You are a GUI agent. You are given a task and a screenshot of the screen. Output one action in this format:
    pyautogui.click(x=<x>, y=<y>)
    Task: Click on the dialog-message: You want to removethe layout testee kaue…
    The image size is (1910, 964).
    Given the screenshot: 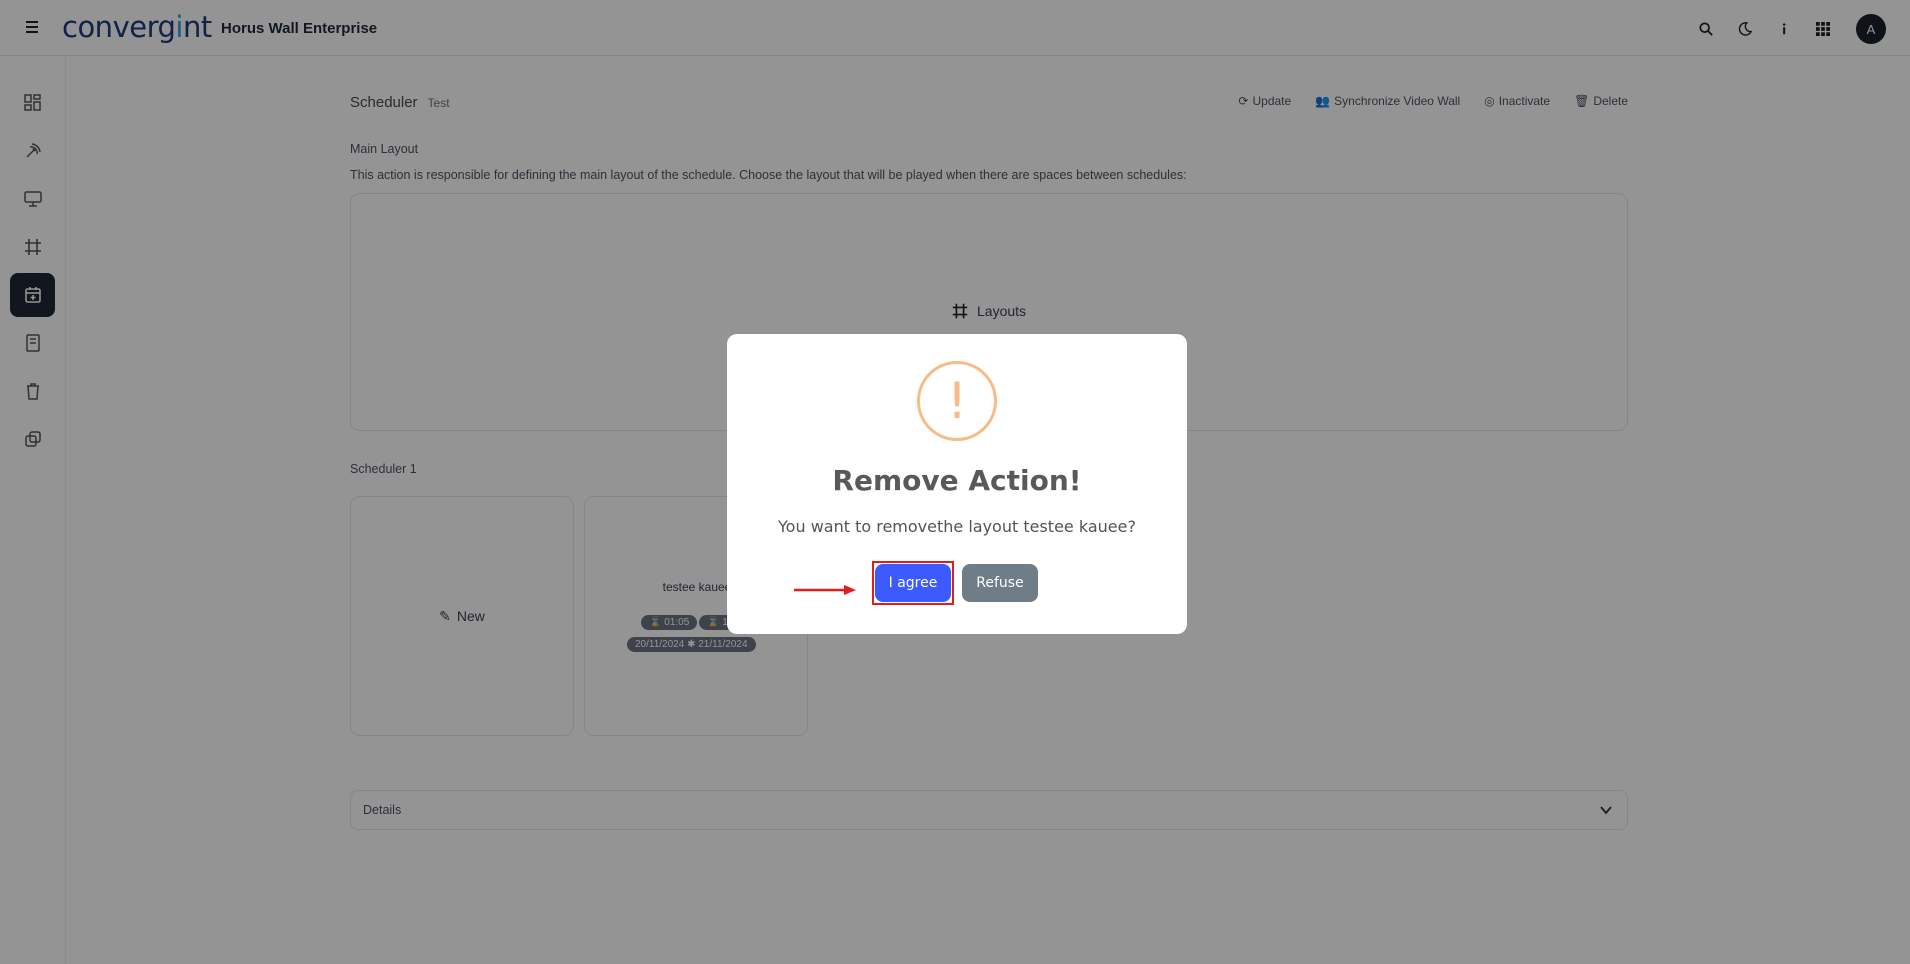 What is the action you would take?
    pyautogui.click(x=957, y=526)
    